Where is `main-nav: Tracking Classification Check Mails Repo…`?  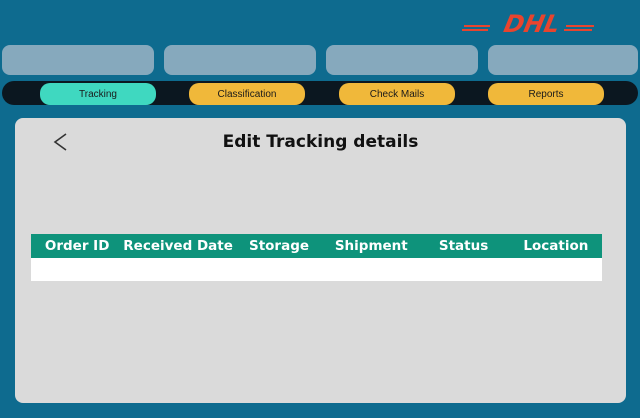
main-nav: Tracking Classification Check Mails Repo… is located at coordinates (320, 93).